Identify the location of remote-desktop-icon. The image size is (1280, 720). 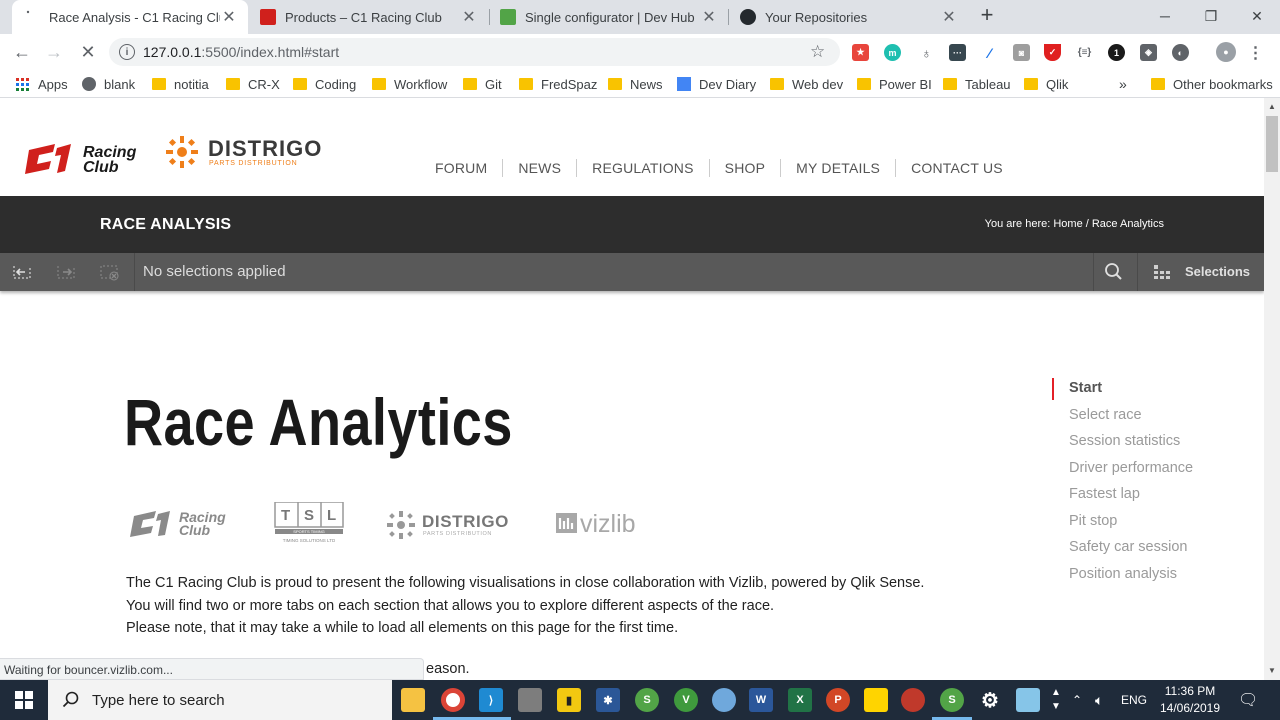
(724, 700).